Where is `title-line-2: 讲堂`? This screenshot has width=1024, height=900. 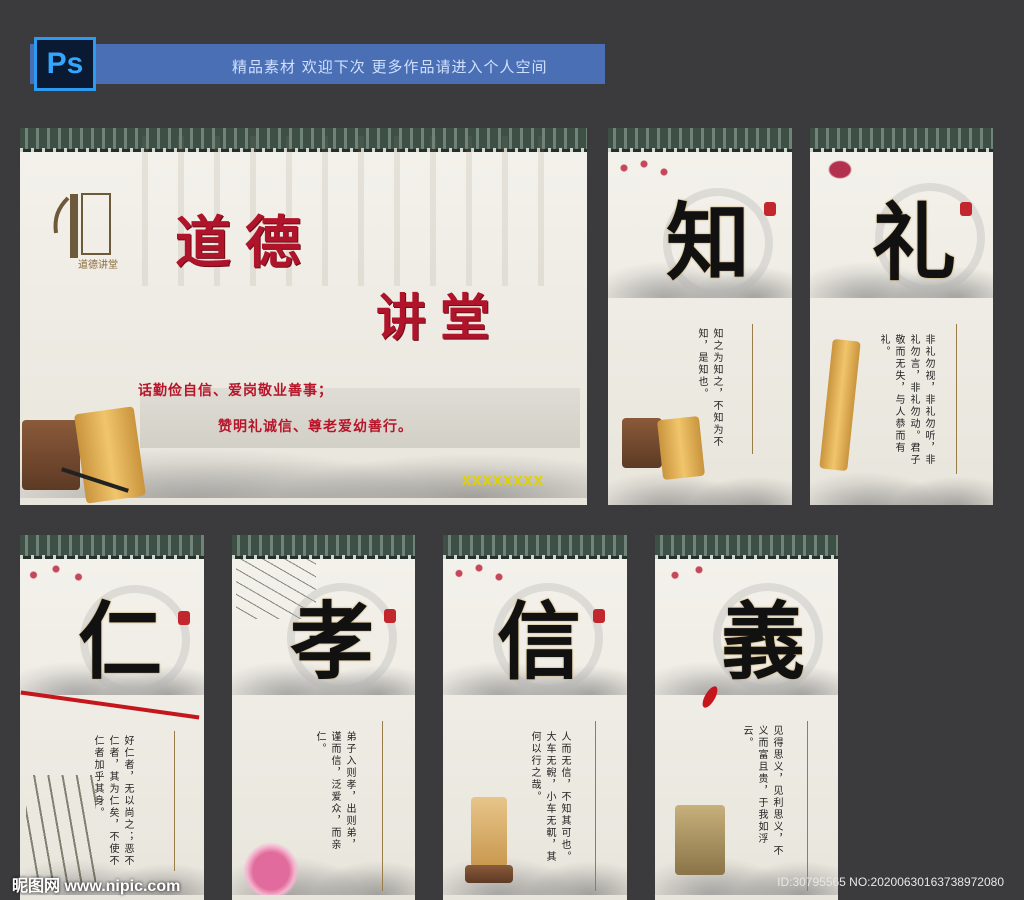
title-line-2: 讲堂 is located at coordinates (440, 317).